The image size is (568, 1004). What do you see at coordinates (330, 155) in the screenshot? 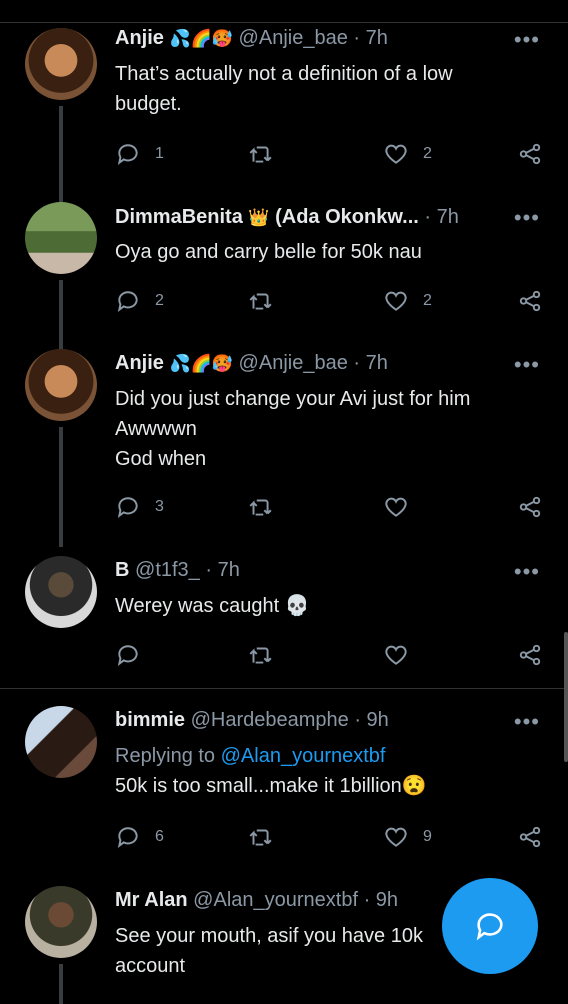
I see `tweet-actions: 1 2` at bounding box center [330, 155].